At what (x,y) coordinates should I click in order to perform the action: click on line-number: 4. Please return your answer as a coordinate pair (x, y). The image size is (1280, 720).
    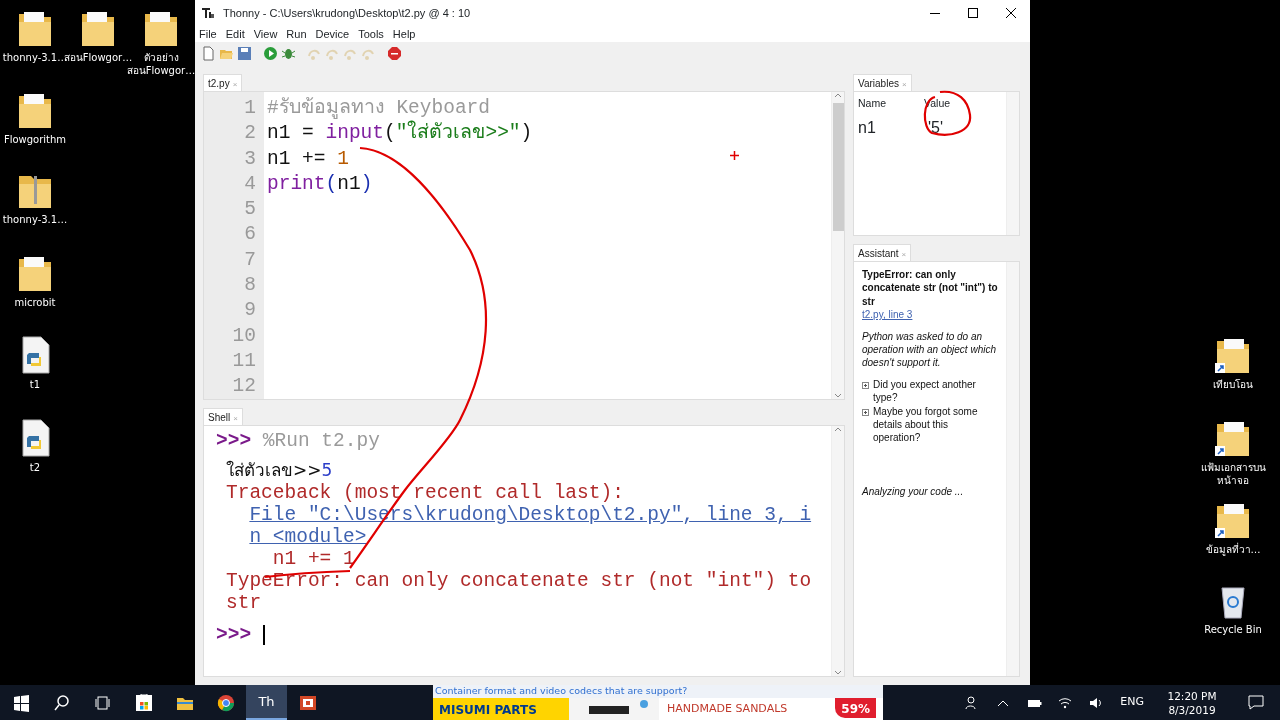
    Looking at the image, I should click on (249, 184).